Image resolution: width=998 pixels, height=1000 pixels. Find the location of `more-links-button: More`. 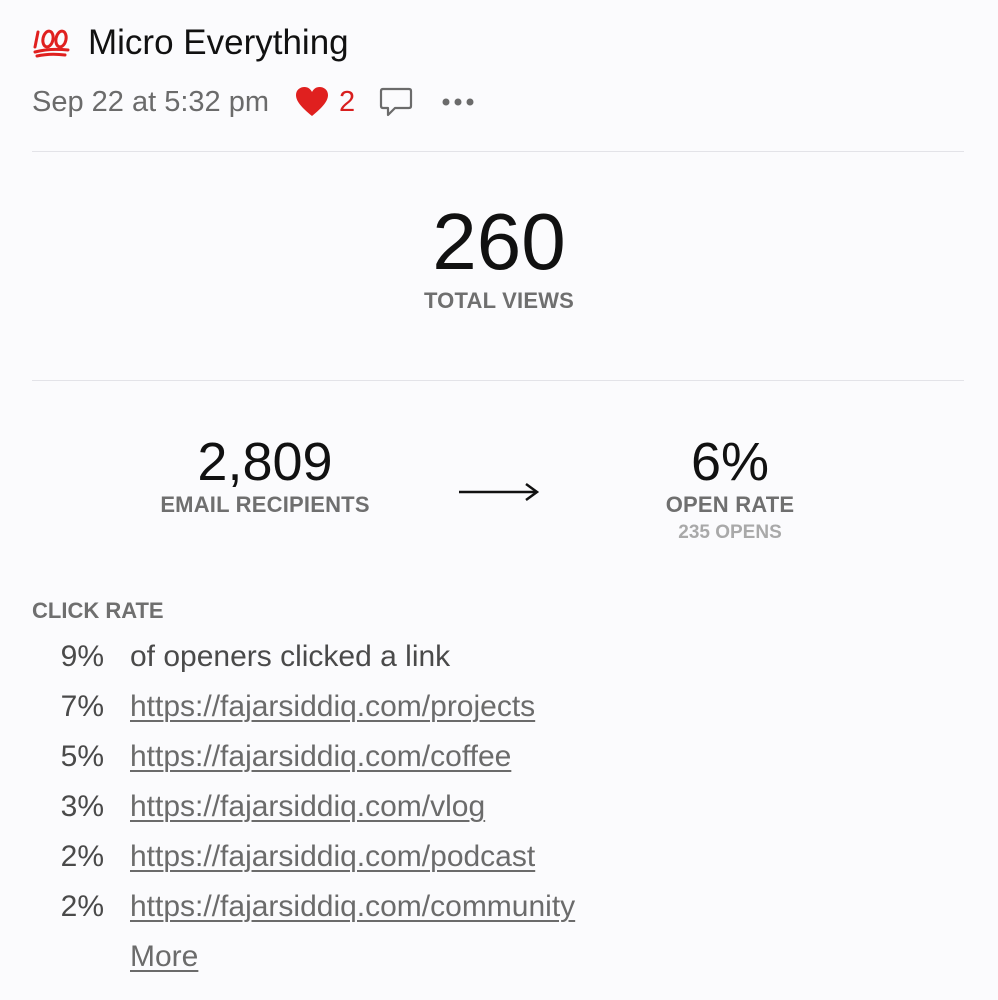

more-links-button: More is located at coordinates (164, 957).